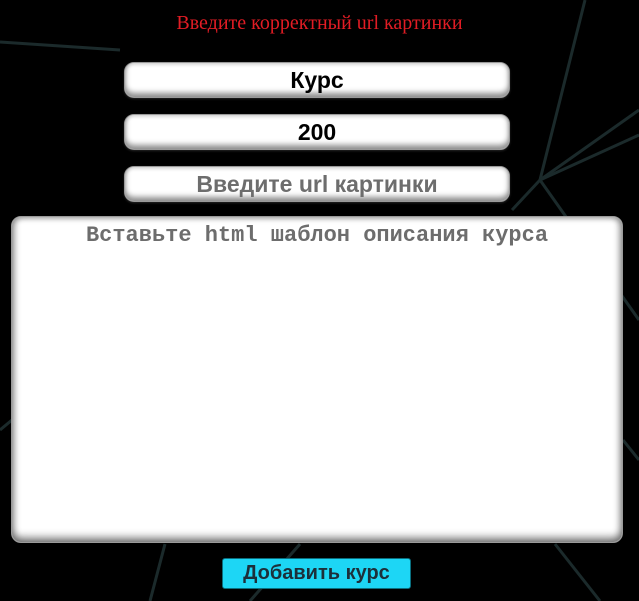 The height and width of the screenshot is (601, 639). What do you see at coordinates (316, 573) in the screenshot?
I see `add-course-button: Добавить курс` at bounding box center [316, 573].